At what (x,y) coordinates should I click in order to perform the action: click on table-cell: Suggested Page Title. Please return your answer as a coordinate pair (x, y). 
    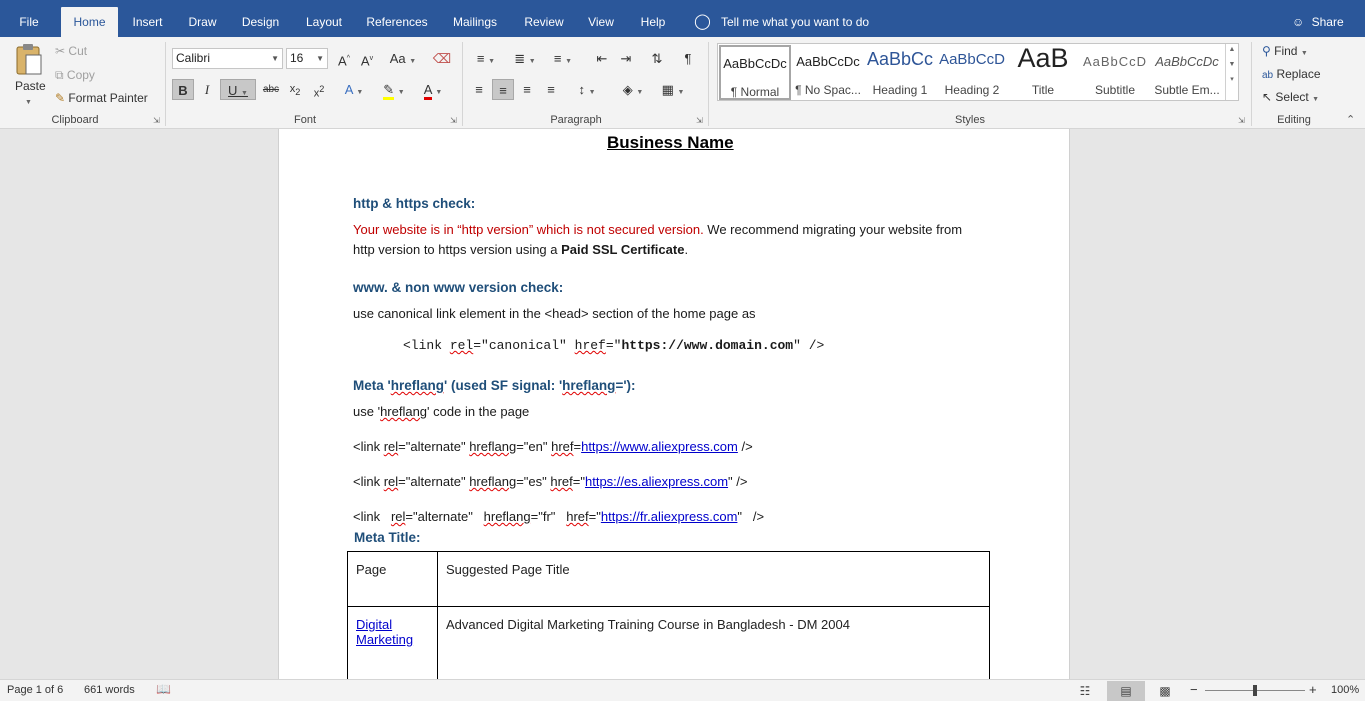
    Looking at the image, I should click on (713, 579).